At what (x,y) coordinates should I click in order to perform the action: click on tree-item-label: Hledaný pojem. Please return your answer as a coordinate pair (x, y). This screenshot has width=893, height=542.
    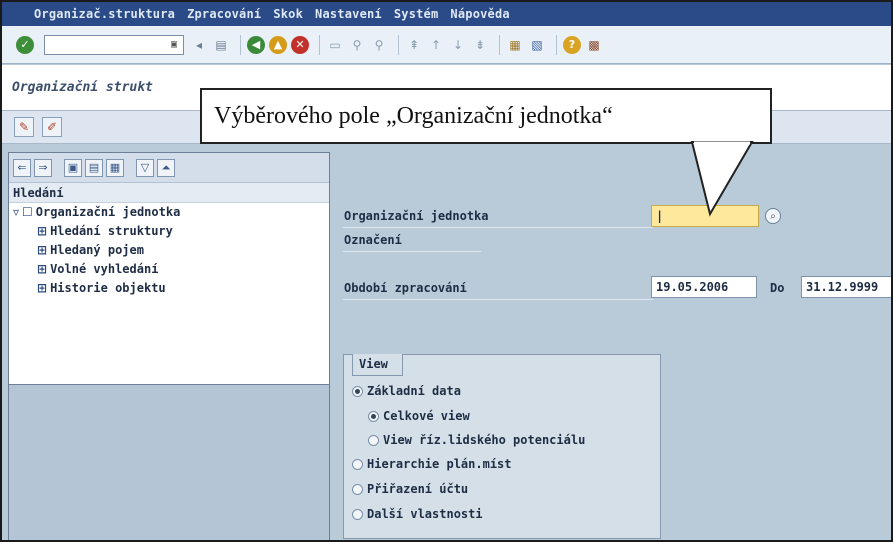
    Looking at the image, I should click on (97, 250).